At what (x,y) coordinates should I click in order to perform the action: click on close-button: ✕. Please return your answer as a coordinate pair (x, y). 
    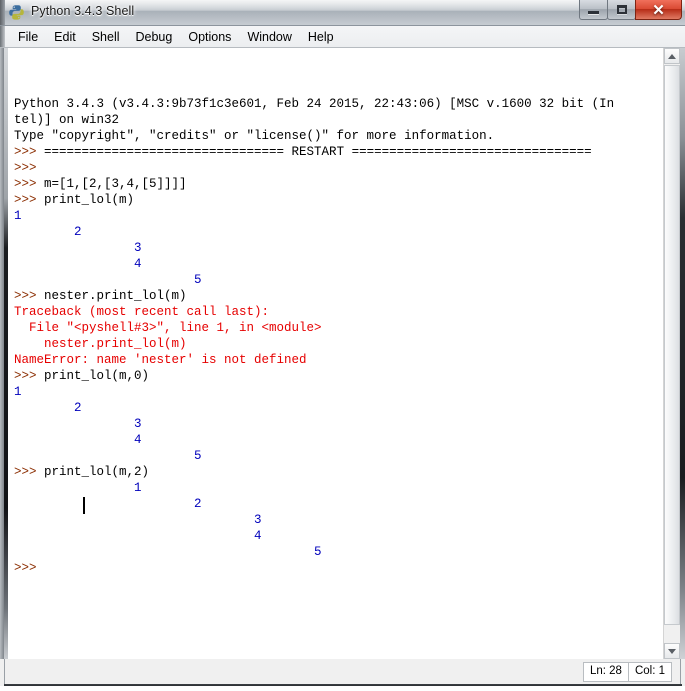
    Looking at the image, I should click on (658, 10).